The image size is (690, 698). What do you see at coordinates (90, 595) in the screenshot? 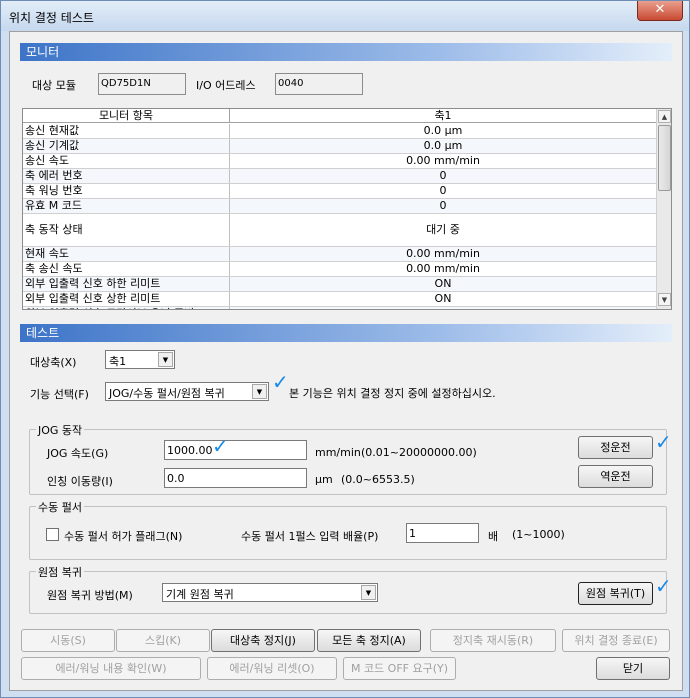
I see `home-method-label: 원점 복귀 방법(M)` at bounding box center [90, 595].